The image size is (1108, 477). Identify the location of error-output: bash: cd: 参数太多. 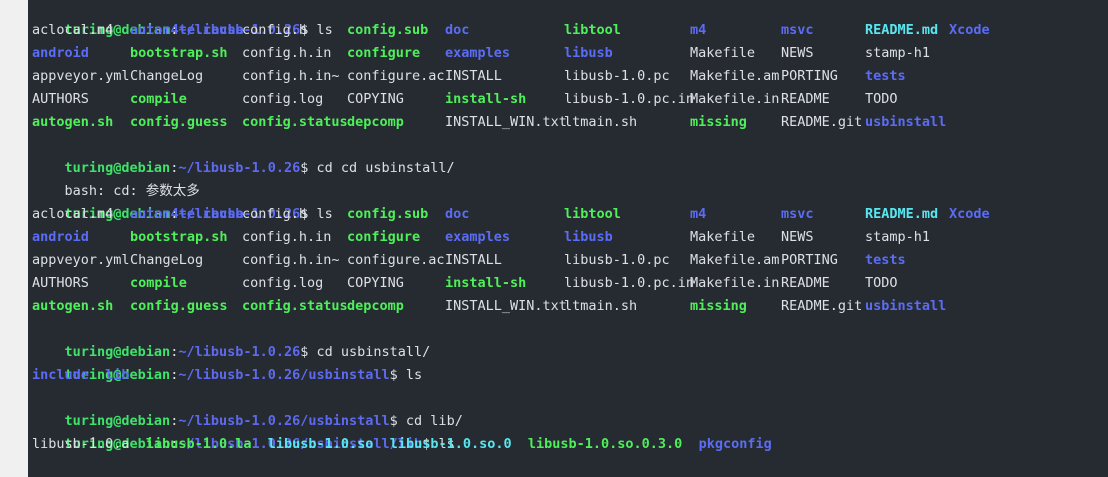
(132, 191).